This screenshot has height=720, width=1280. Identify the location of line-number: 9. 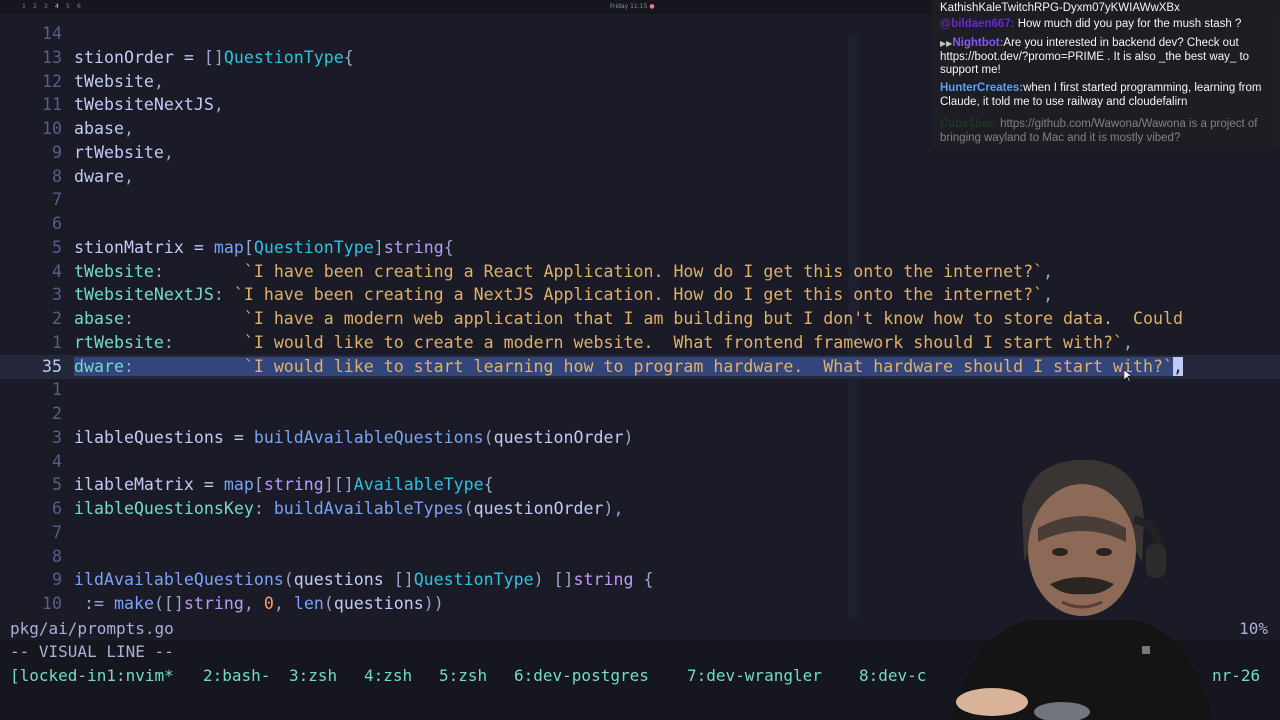
(57, 580).